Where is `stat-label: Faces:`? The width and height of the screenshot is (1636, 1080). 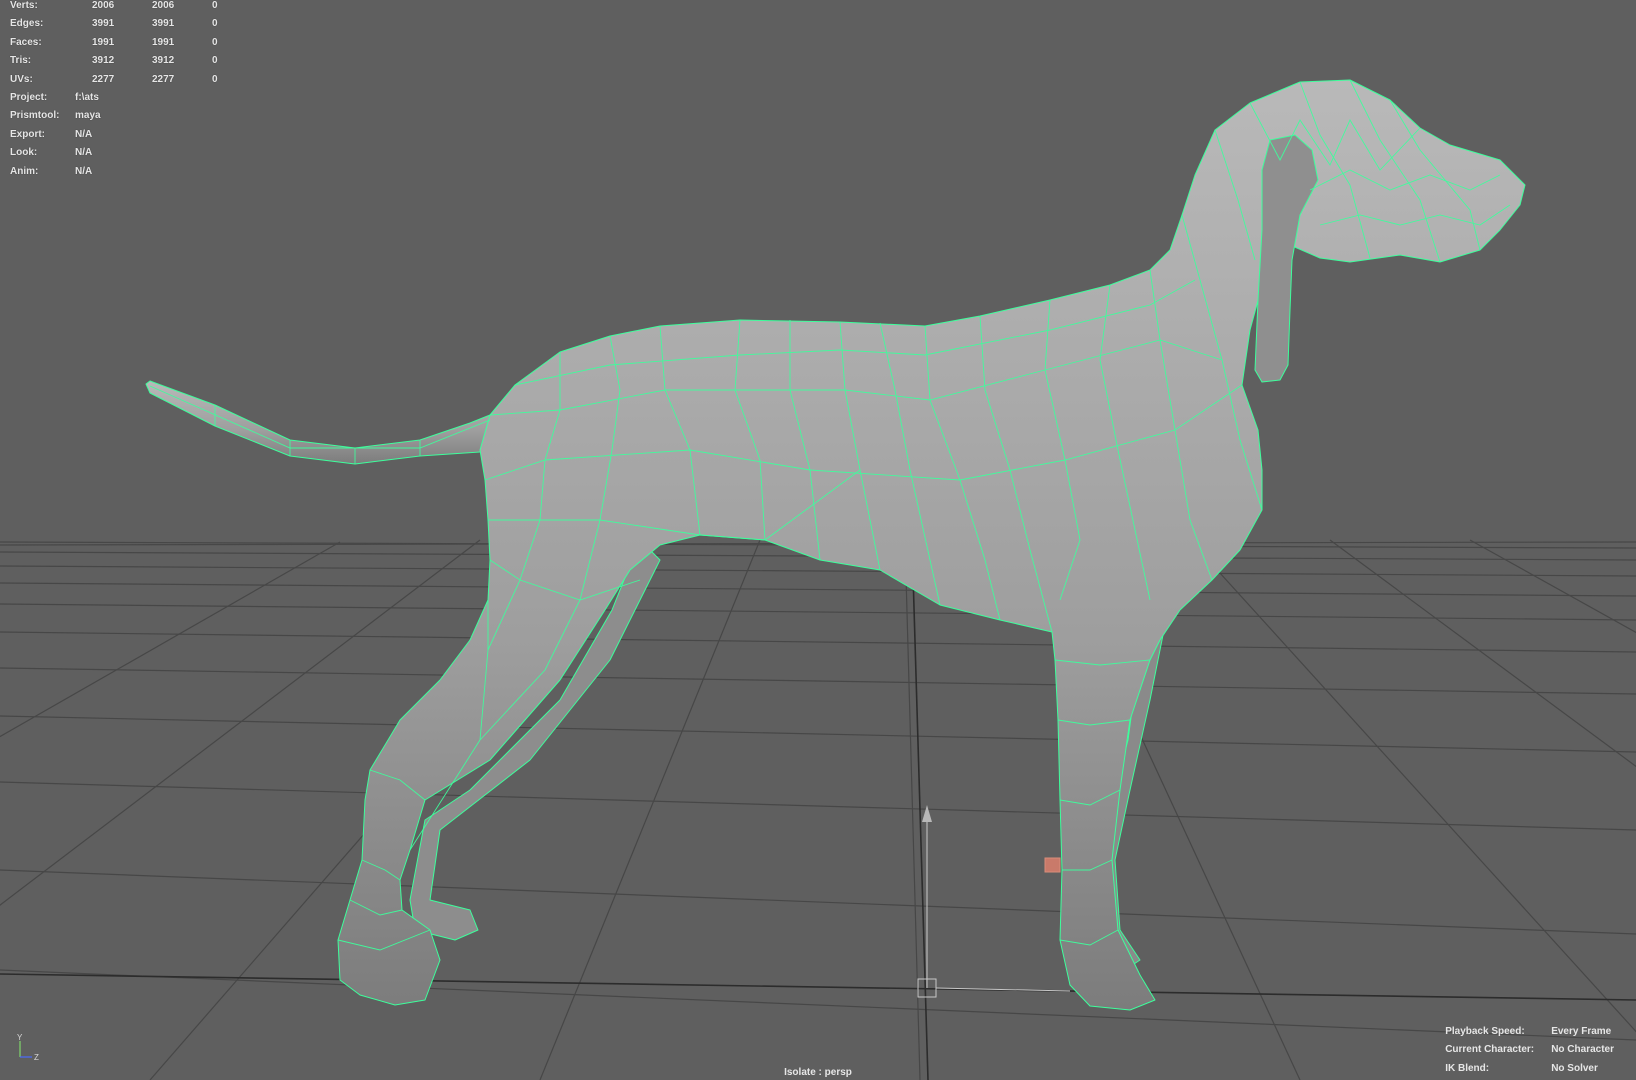 stat-label: Faces: is located at coordinates (26, 42).